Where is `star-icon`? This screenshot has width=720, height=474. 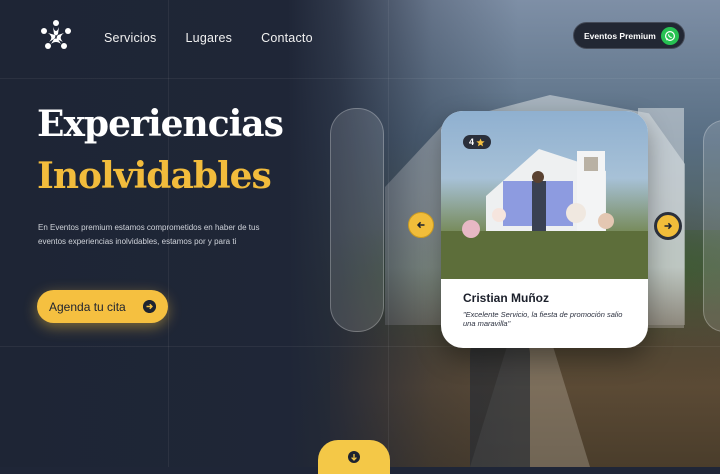 star-icon is located at coordinates (480, 141).